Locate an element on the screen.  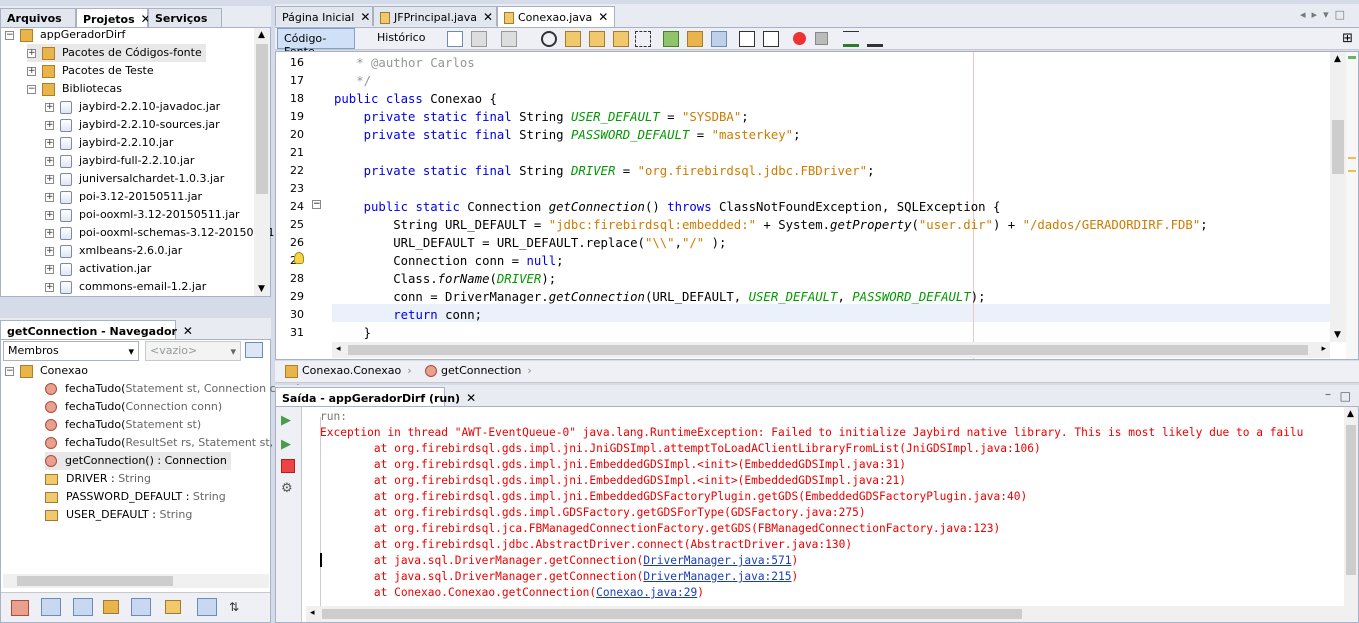
shift-right-icon is located at coordinates (771, 39).